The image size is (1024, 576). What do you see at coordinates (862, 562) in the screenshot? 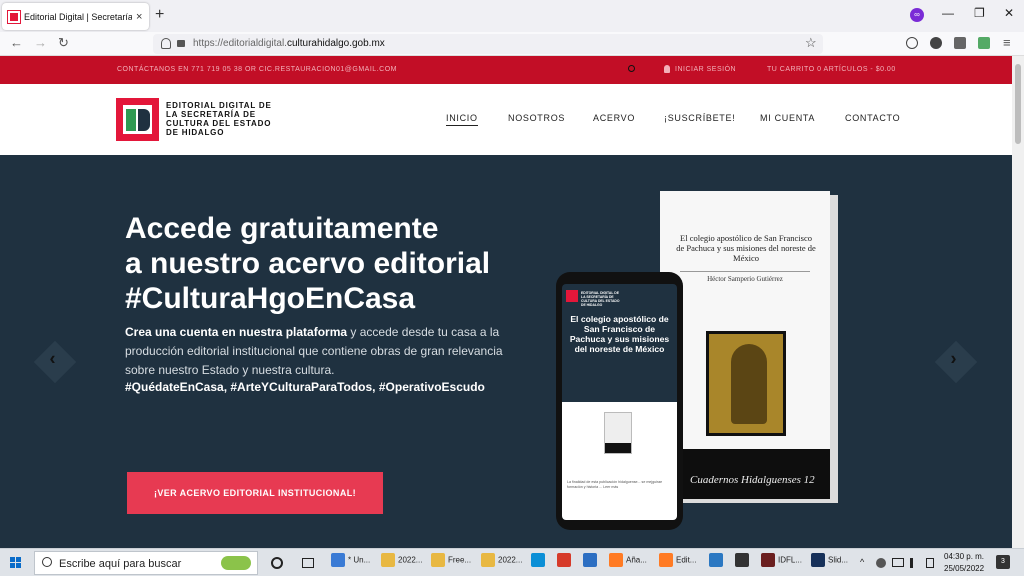
I see `tray-chevron-icon: ^` at bounding box center [862, 562].